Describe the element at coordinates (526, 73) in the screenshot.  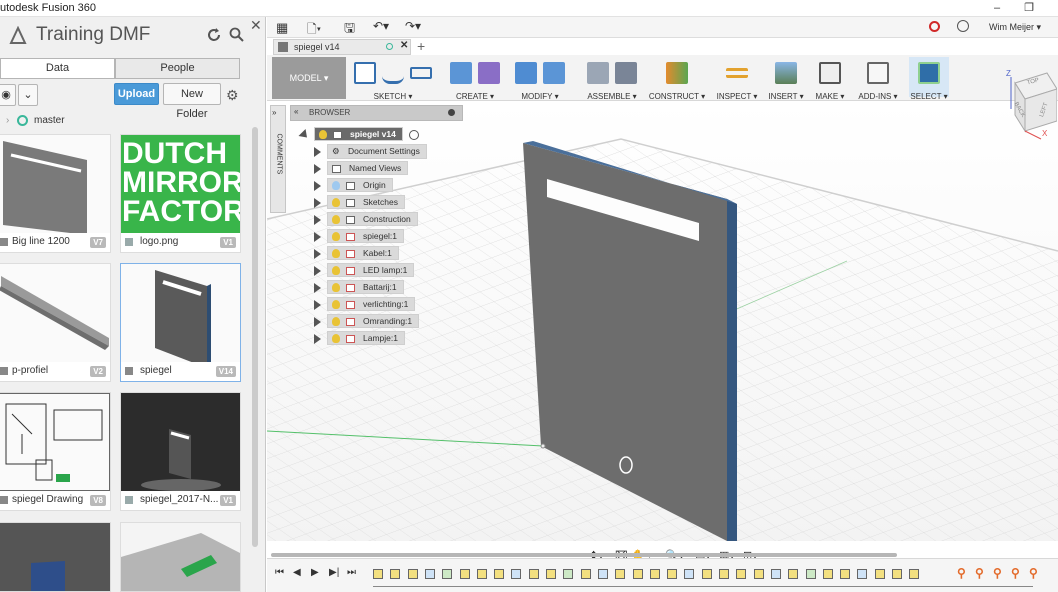
I see `press-pull-icon` at that location.